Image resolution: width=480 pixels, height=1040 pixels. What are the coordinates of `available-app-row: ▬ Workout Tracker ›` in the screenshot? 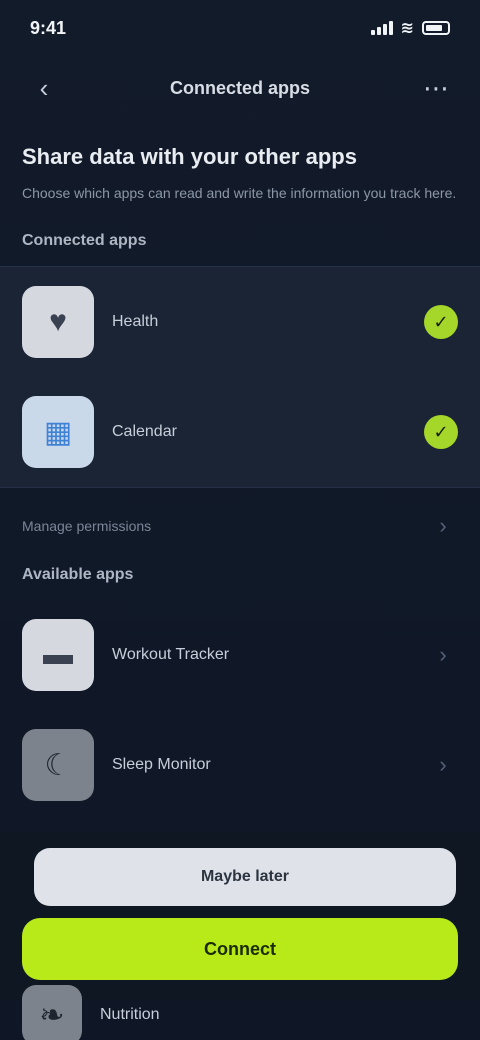 It's located at (240, 655).